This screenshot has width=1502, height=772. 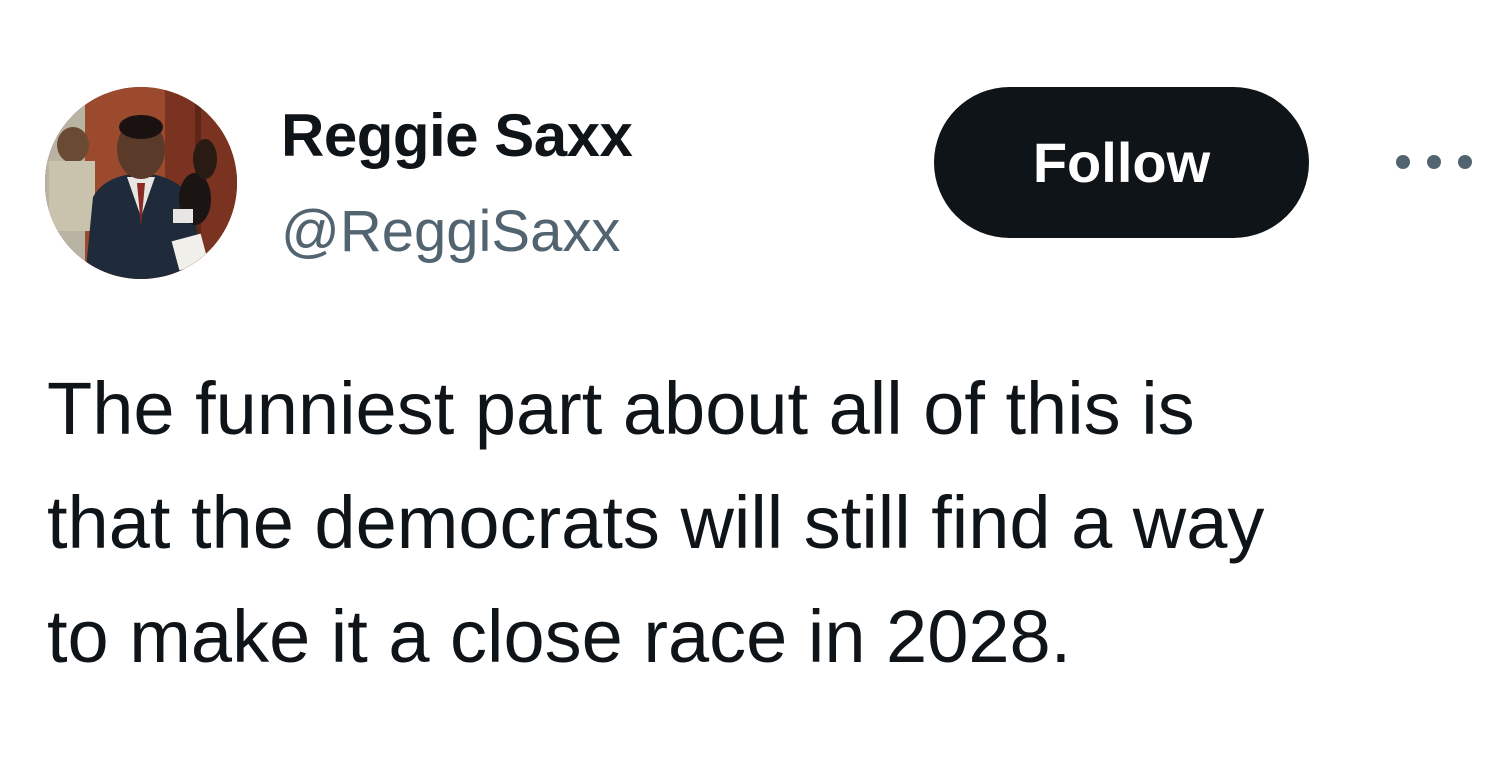 I want to click on tweet-text-line: that the democrats will still find a way, so click(x=656, y=522).